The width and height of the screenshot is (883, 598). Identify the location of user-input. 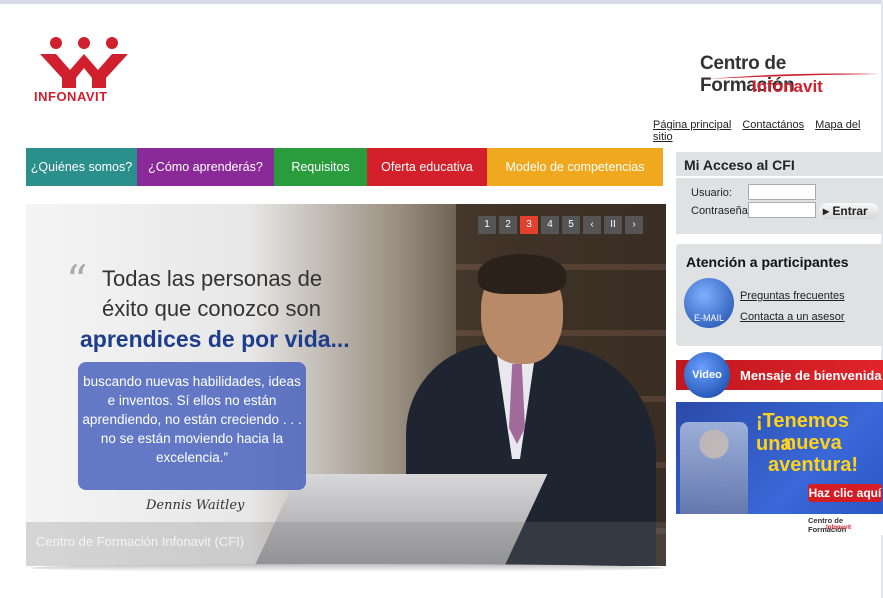
(782, 192).